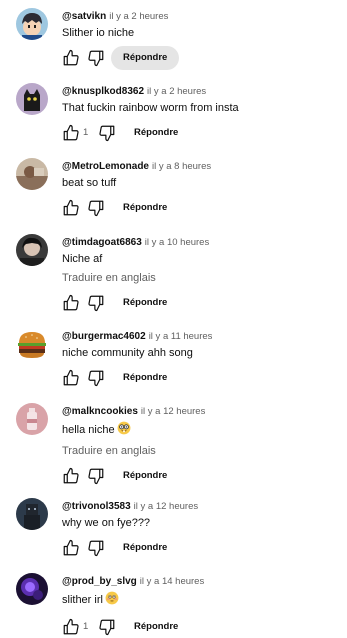 This screenshot has height=638, width=347. I want to click on comment-text: why we on fye???, so click(106, 523).